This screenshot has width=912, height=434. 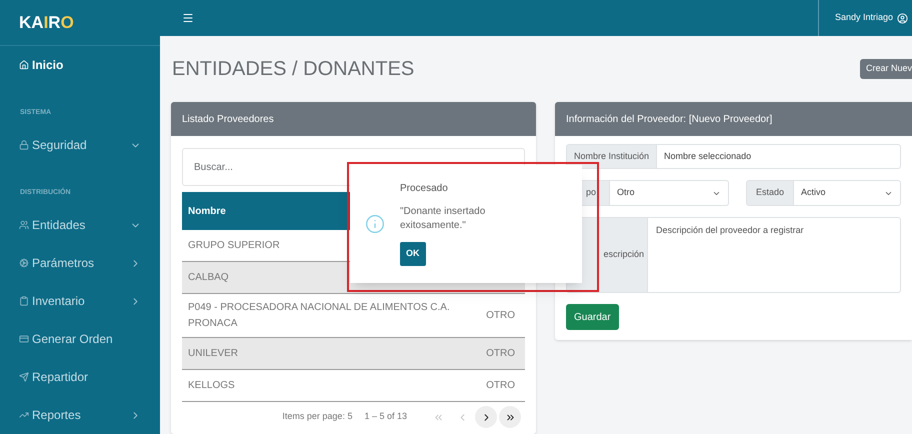 I want to click on dialog-message: "Donante insertado exitosamente.", so click(x=443, y=219).